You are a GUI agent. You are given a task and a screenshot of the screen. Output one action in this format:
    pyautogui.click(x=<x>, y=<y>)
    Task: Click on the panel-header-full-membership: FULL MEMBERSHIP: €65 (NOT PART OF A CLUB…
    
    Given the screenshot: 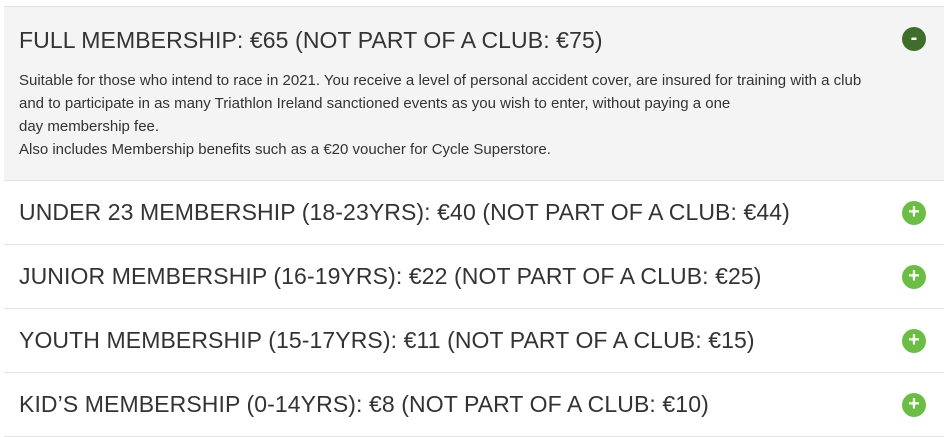 What is the action you would take?
    pyautogui.click(x=474, y=38)
    